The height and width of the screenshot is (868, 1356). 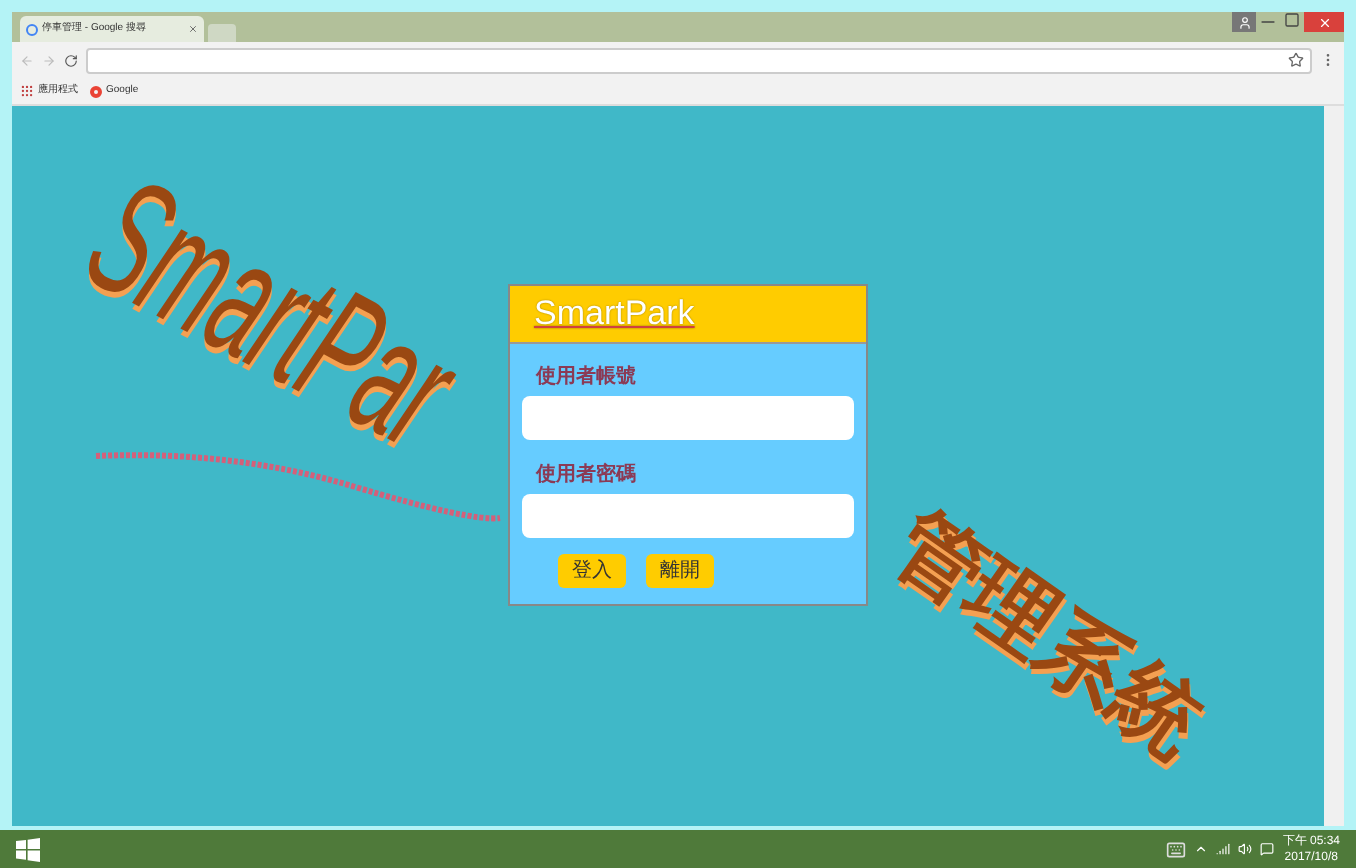 What do you see at coordinates (1245, 849) in the screenshot?
I see `volume-icon` at bounding box center [1245, 849].